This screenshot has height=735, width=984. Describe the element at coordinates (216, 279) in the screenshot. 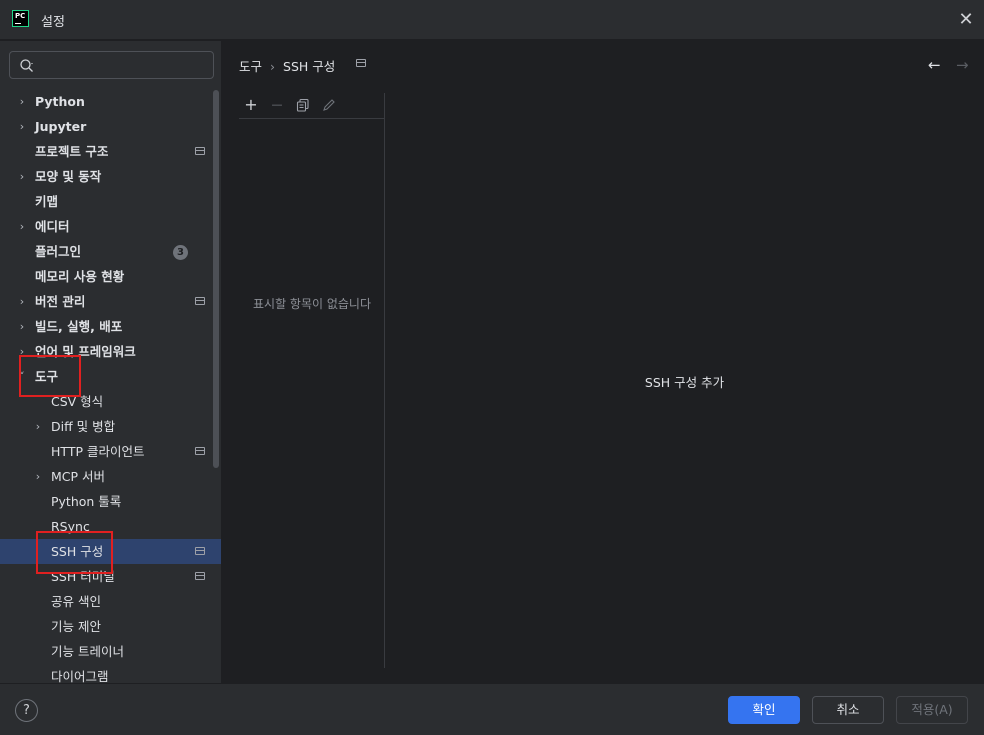

I see `sidebar-scrollbar` at that location.